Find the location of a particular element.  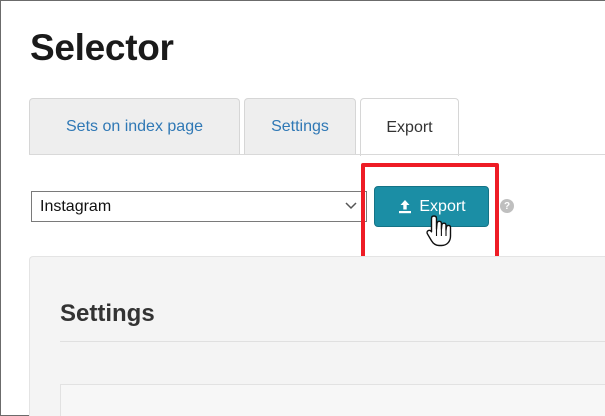

tab-label: Settings is located at coordinates (300, 126).